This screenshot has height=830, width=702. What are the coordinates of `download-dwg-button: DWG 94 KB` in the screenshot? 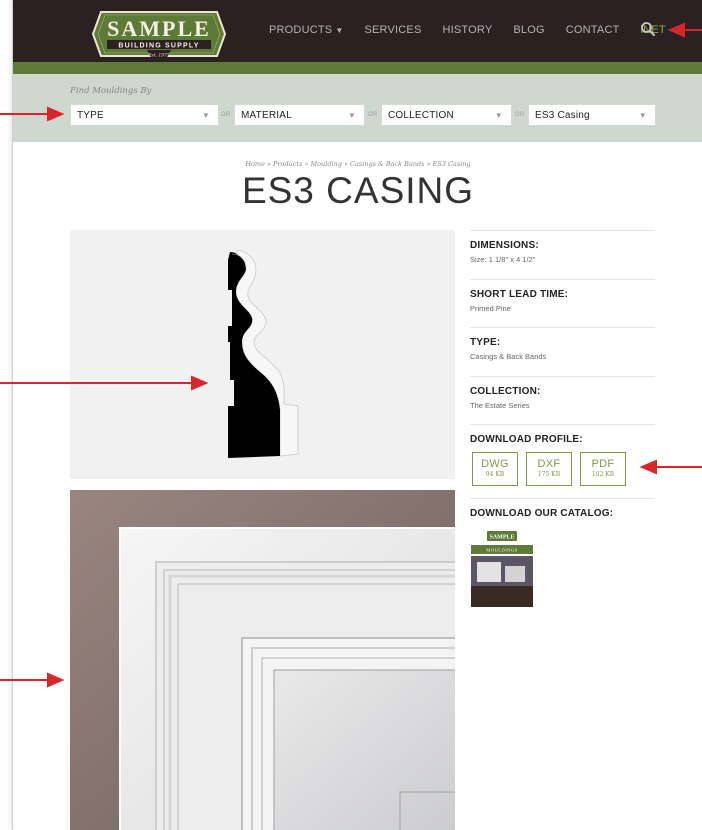 It's located at (495, 469).